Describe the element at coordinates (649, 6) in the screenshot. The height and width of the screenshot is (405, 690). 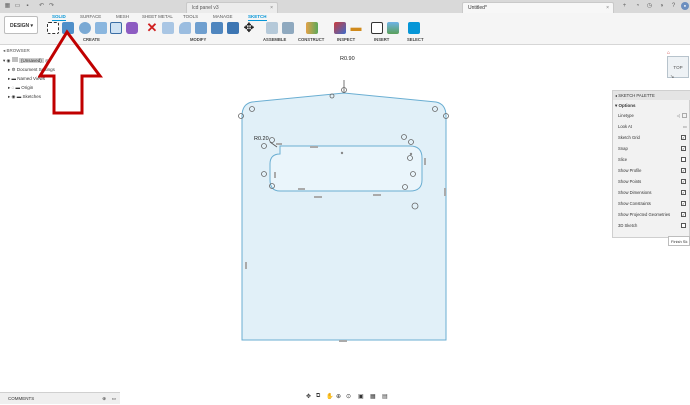
I see `notifications-icon: ◷` at that location.